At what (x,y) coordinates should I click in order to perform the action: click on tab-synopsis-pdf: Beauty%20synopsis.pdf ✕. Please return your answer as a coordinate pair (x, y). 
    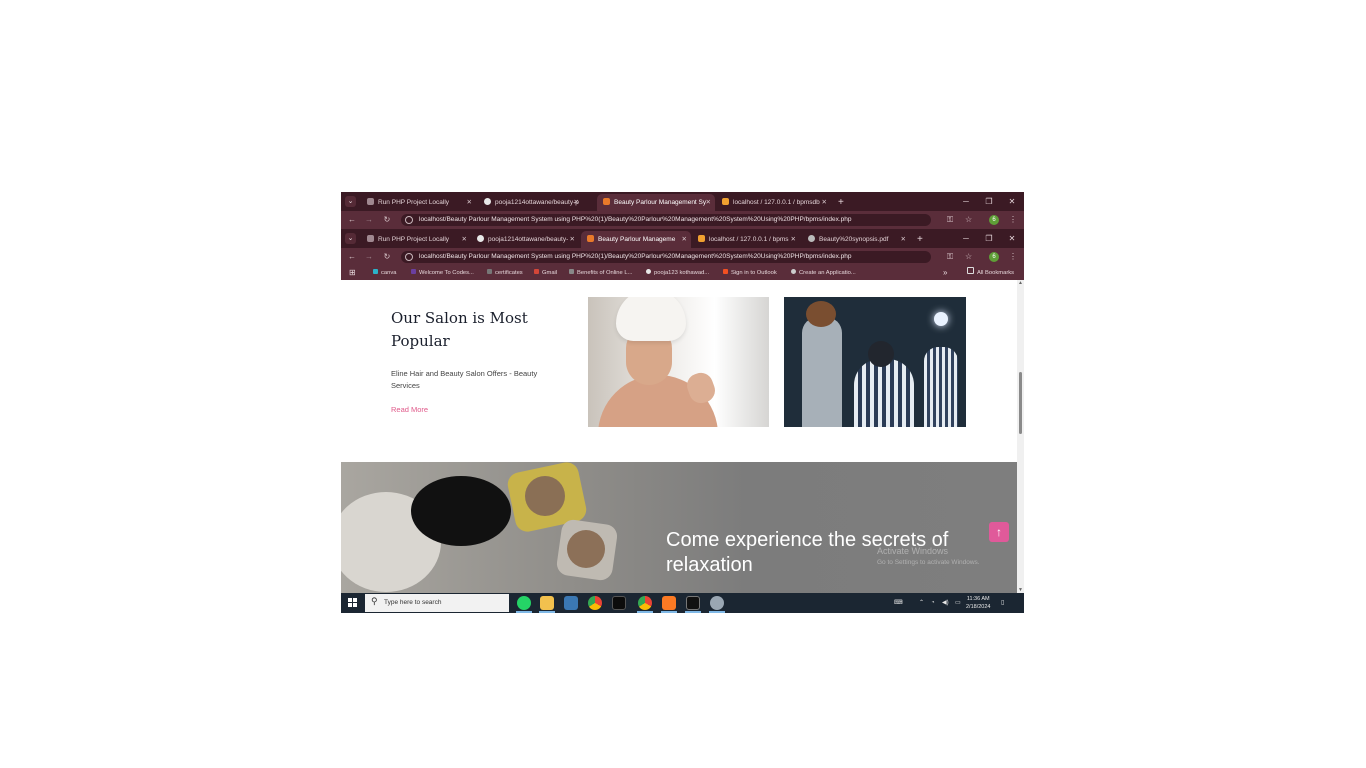
    Looking at the image, I should click on (856, 239).